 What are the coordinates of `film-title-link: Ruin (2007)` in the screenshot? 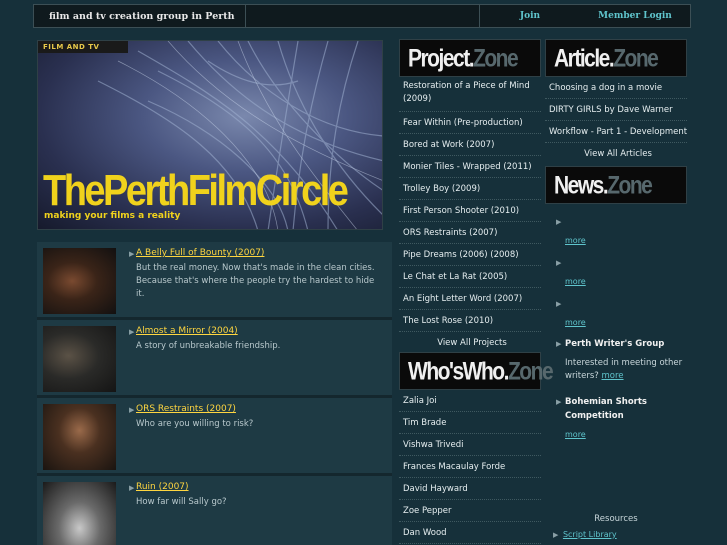 It's located at (162, 487).